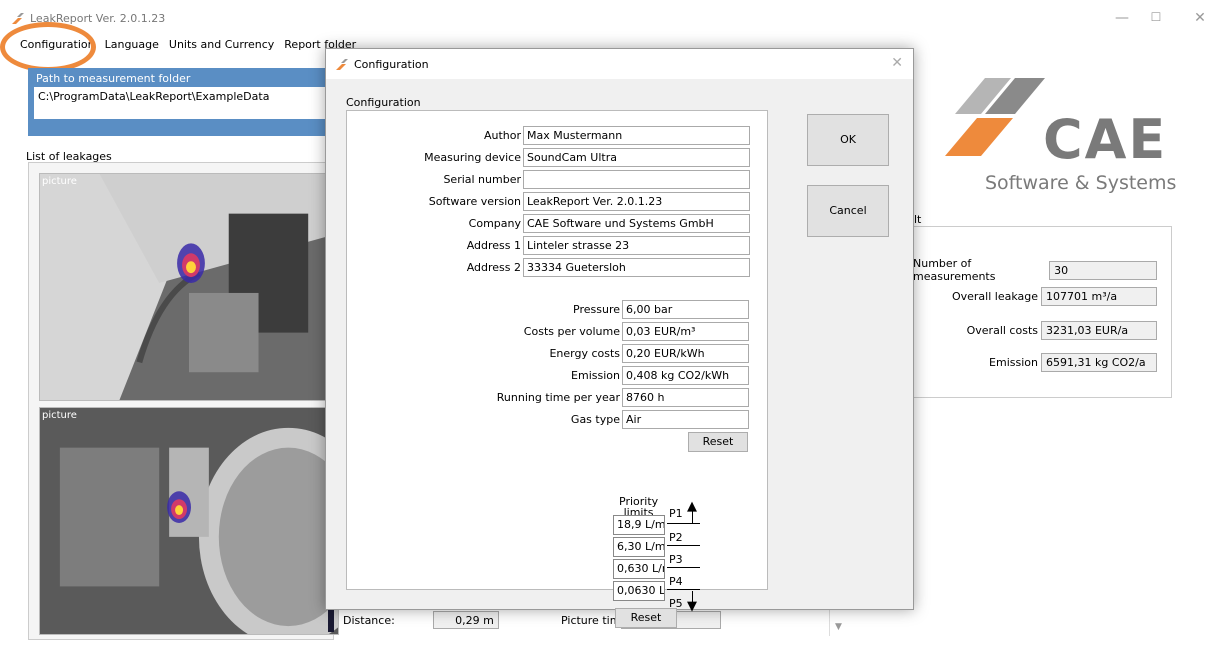 Image resolution: width=1218 pixels, height=646 pixels. What do you see at coordinates (639, 569) in the screenshot?
I see `priority-limit-3-input: 0,630 L/r` at bounding box center [639, 569].